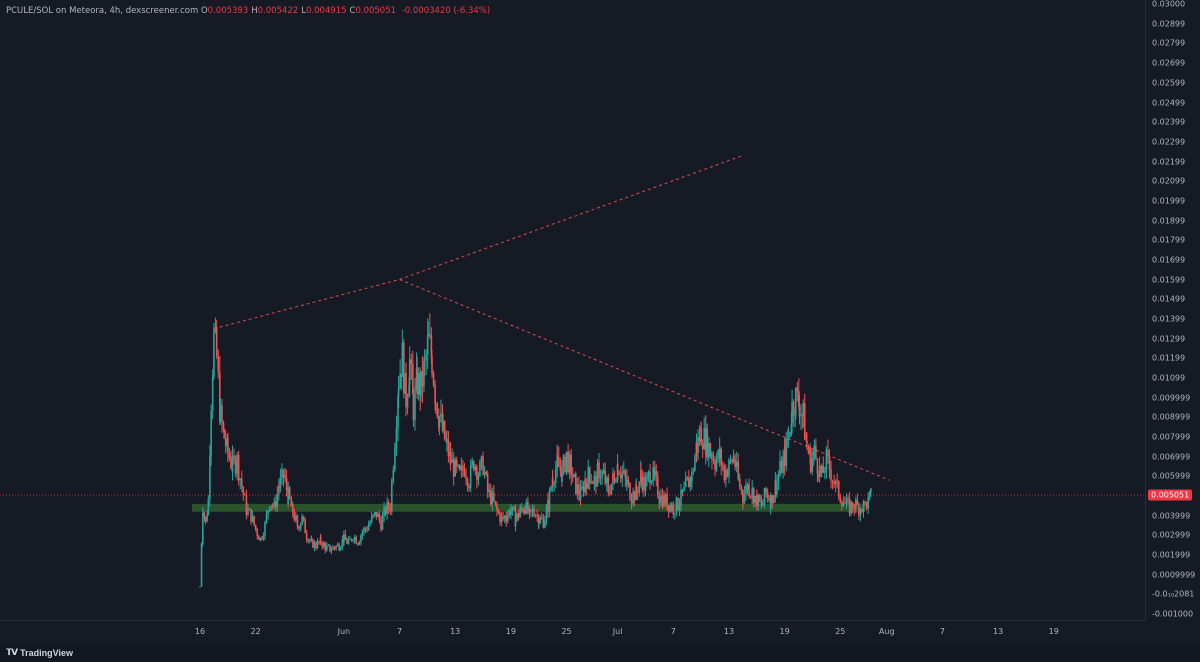  Describe the element at coordinates (566, 631) in the screenshot. I see `time-tick-label: 25` at that location.